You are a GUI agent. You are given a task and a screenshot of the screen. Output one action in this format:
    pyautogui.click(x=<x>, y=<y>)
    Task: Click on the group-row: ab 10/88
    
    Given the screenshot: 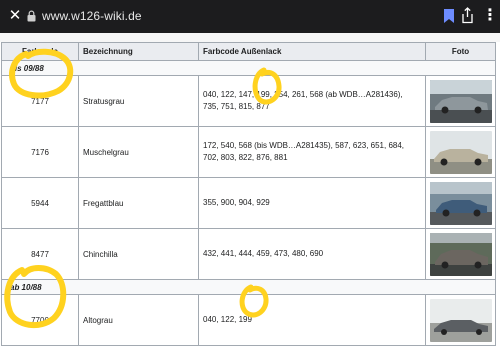 What is the action you would take?
    pyautogui.click(x=248, y=287)
    